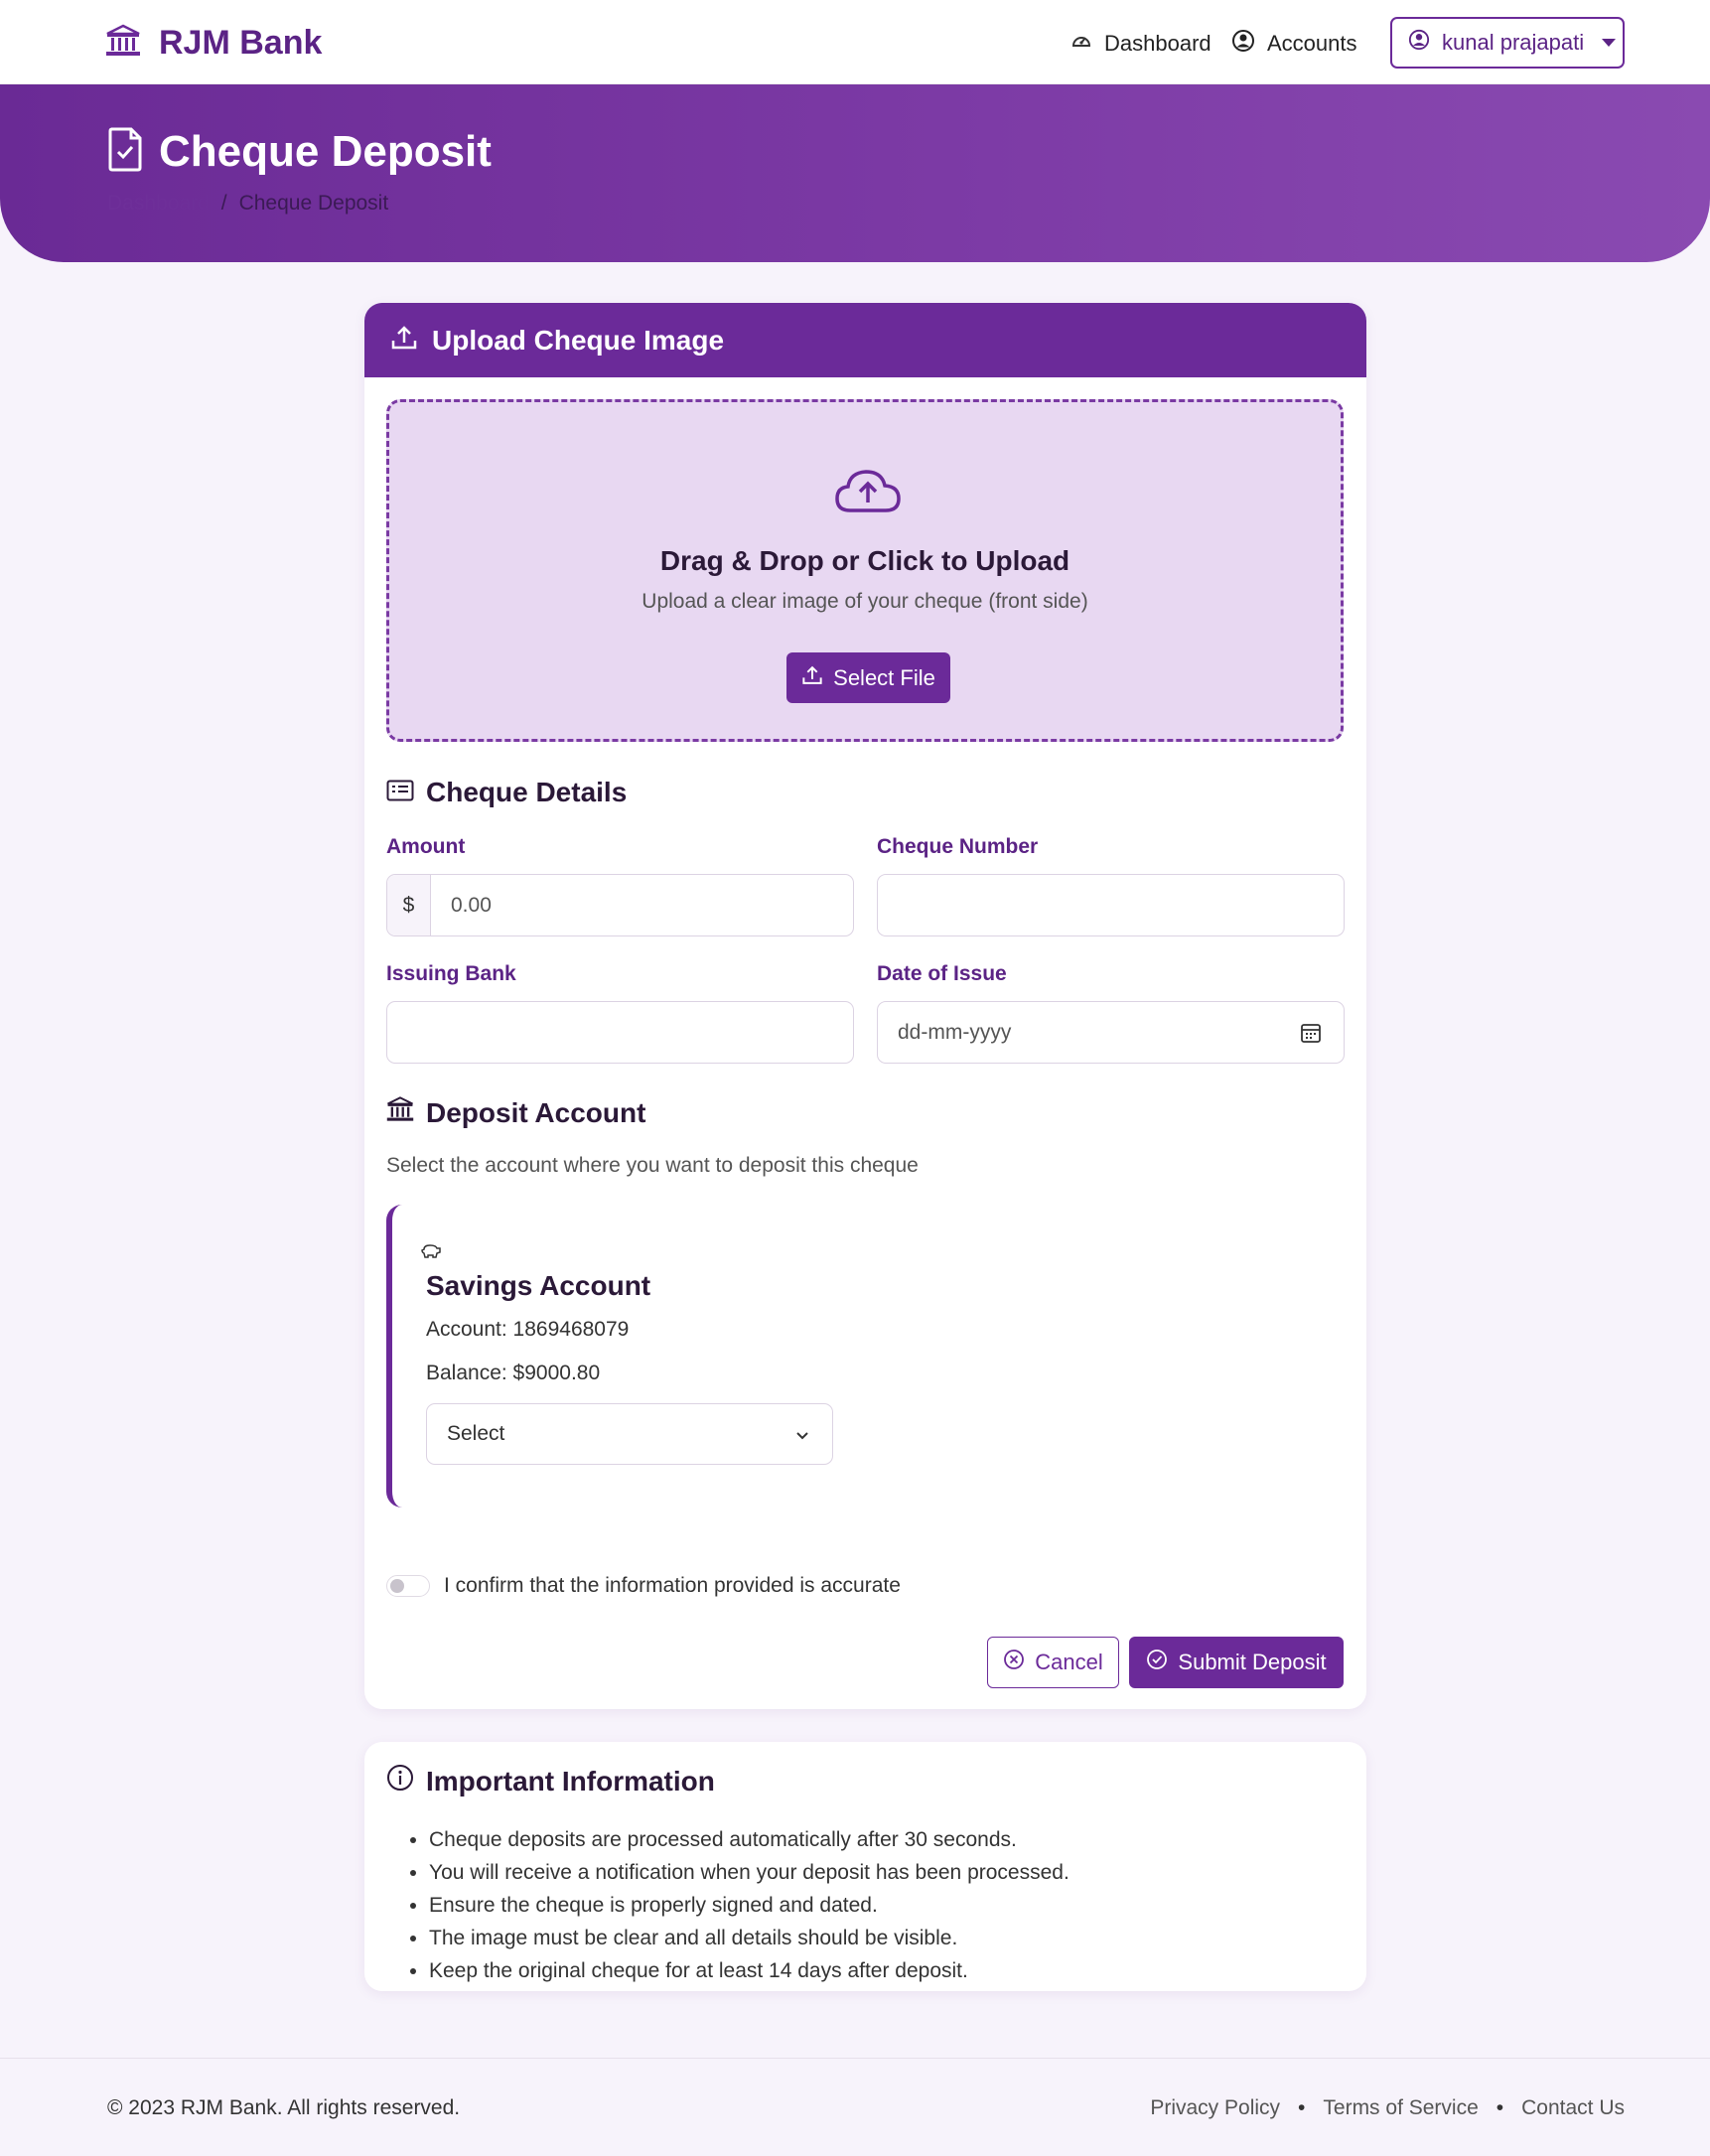 The height and width of the screenshot is (2156, 1710). What do you see at coordinates (451, 974) in the screenshot?
I see `issuing-bank-label: Issuing Bank` at bounding box center [451, 974].